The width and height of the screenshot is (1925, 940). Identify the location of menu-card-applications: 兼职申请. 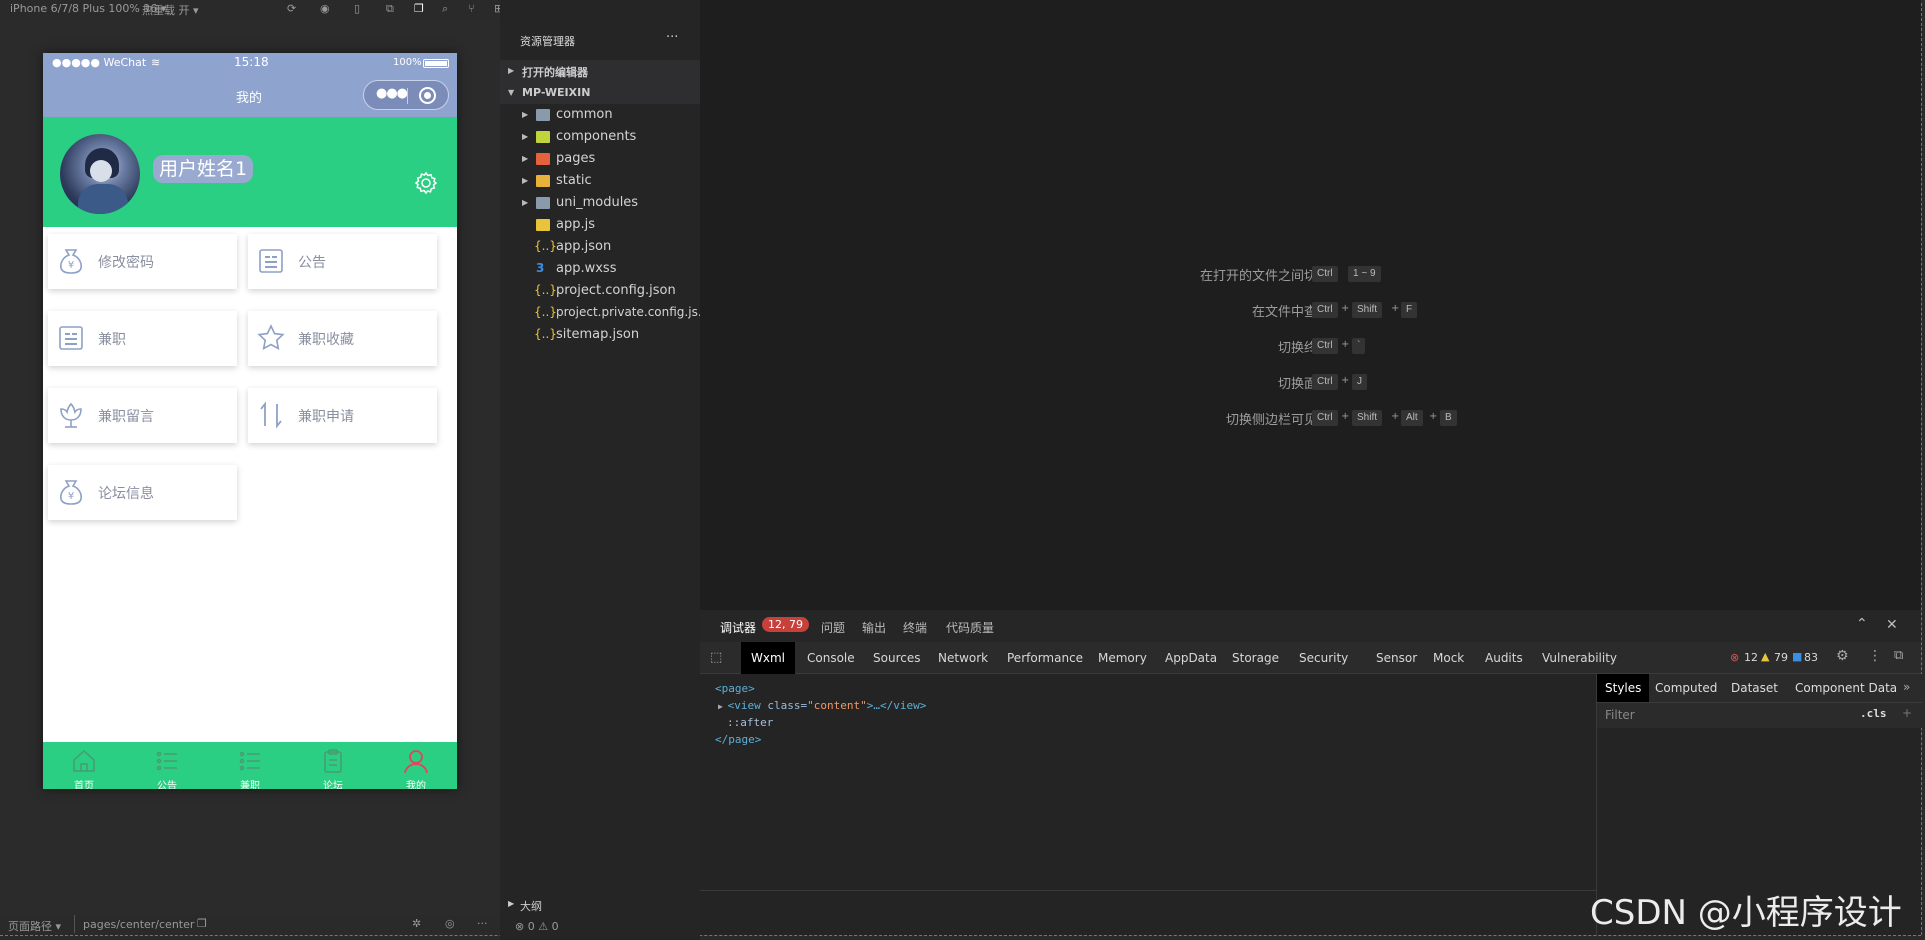
(342, 415).